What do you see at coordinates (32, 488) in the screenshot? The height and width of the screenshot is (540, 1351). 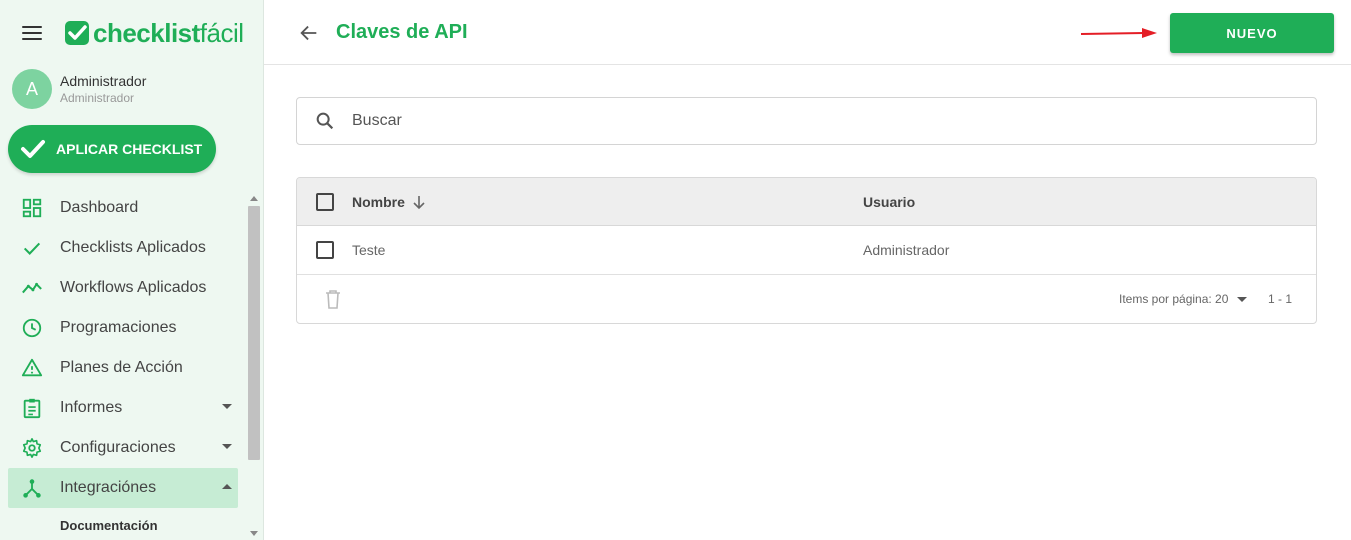 I see `hub-icon` at bounding box center [32, 488].